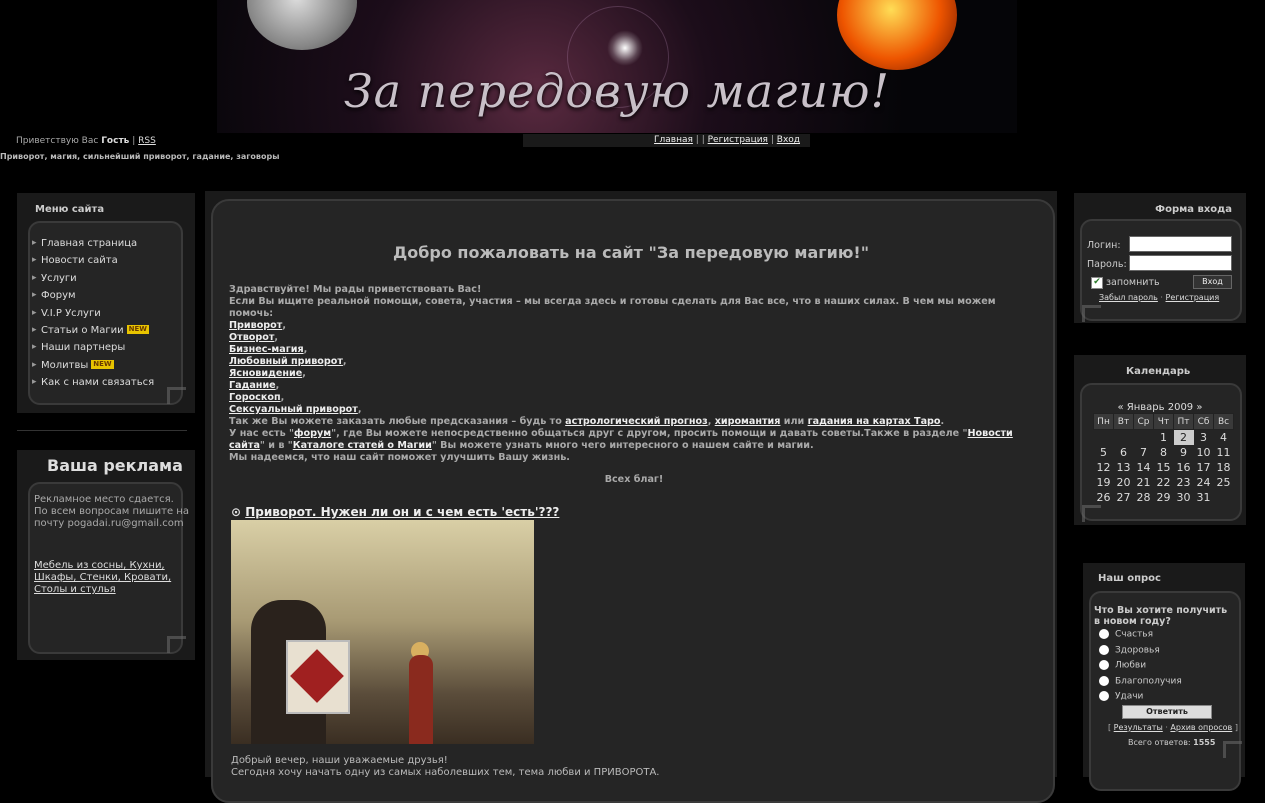 The height and width of the screenshot is (803, 1265). Describe the element at coordinates (1184, 497) in the screenshot. I see `calendar-day: 30` at that location.